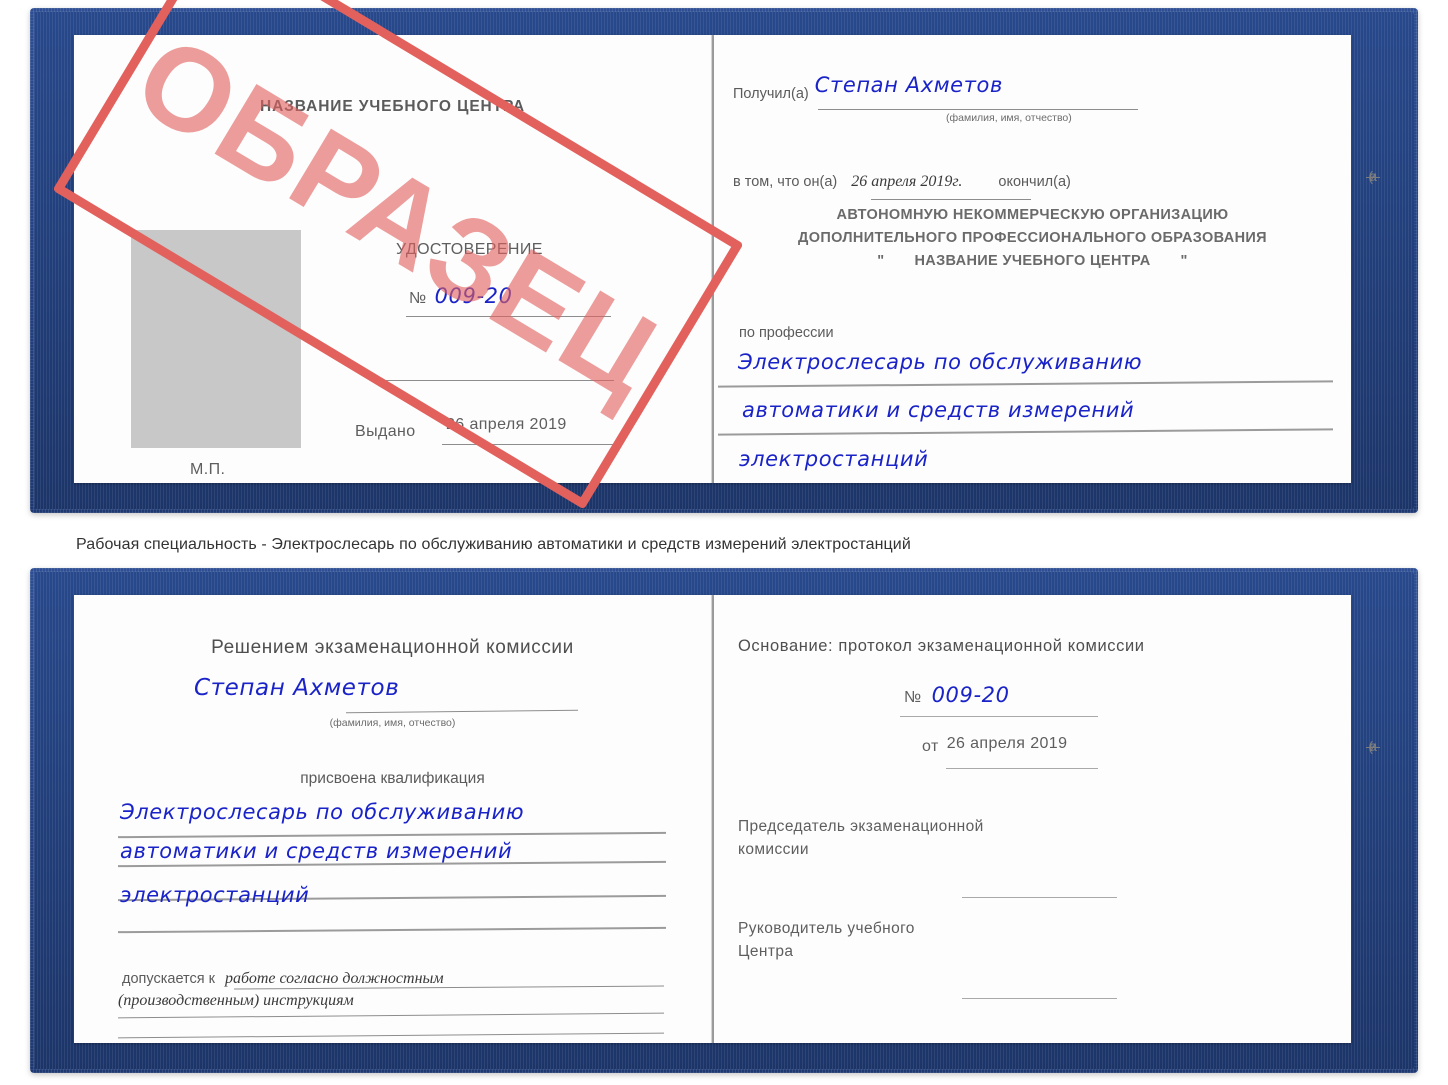  I want to click on chairman-signature-rule, so click(1039, 897).